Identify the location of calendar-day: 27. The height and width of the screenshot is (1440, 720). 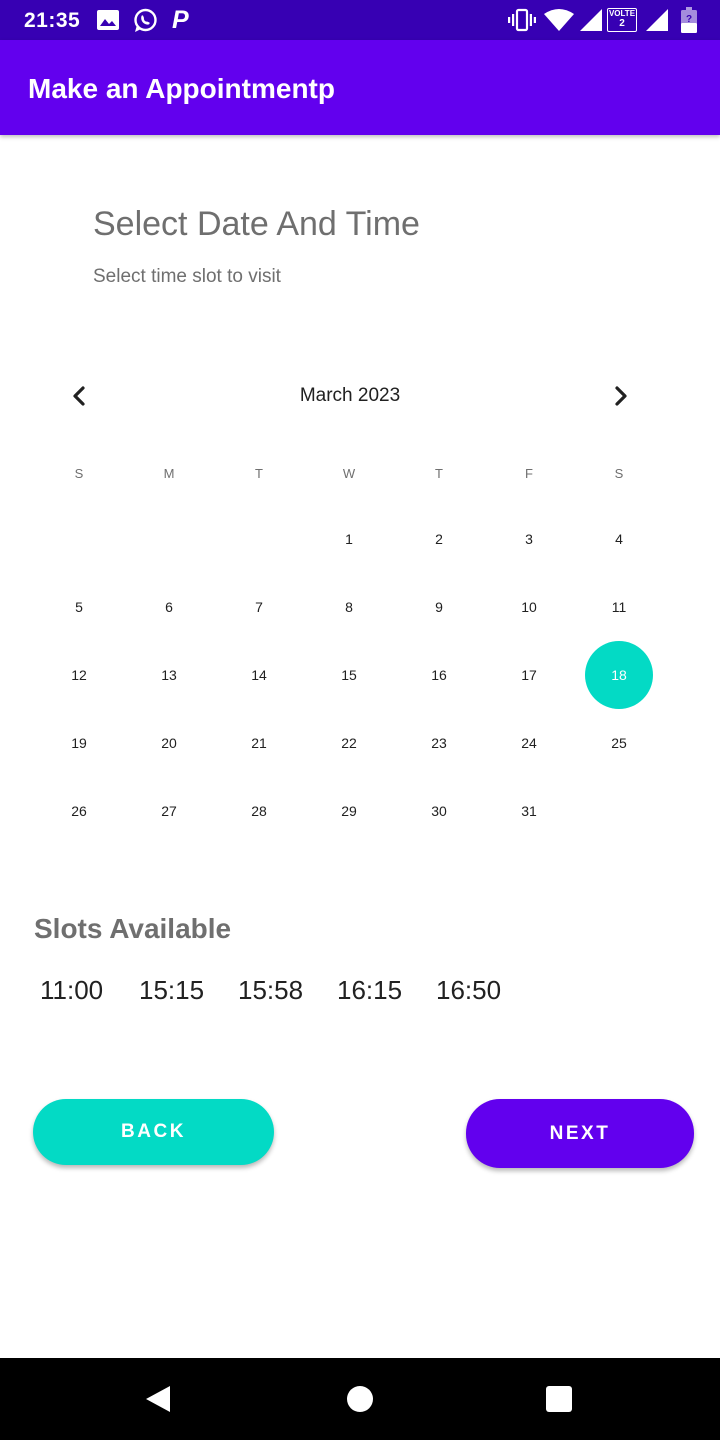
(169, 811).